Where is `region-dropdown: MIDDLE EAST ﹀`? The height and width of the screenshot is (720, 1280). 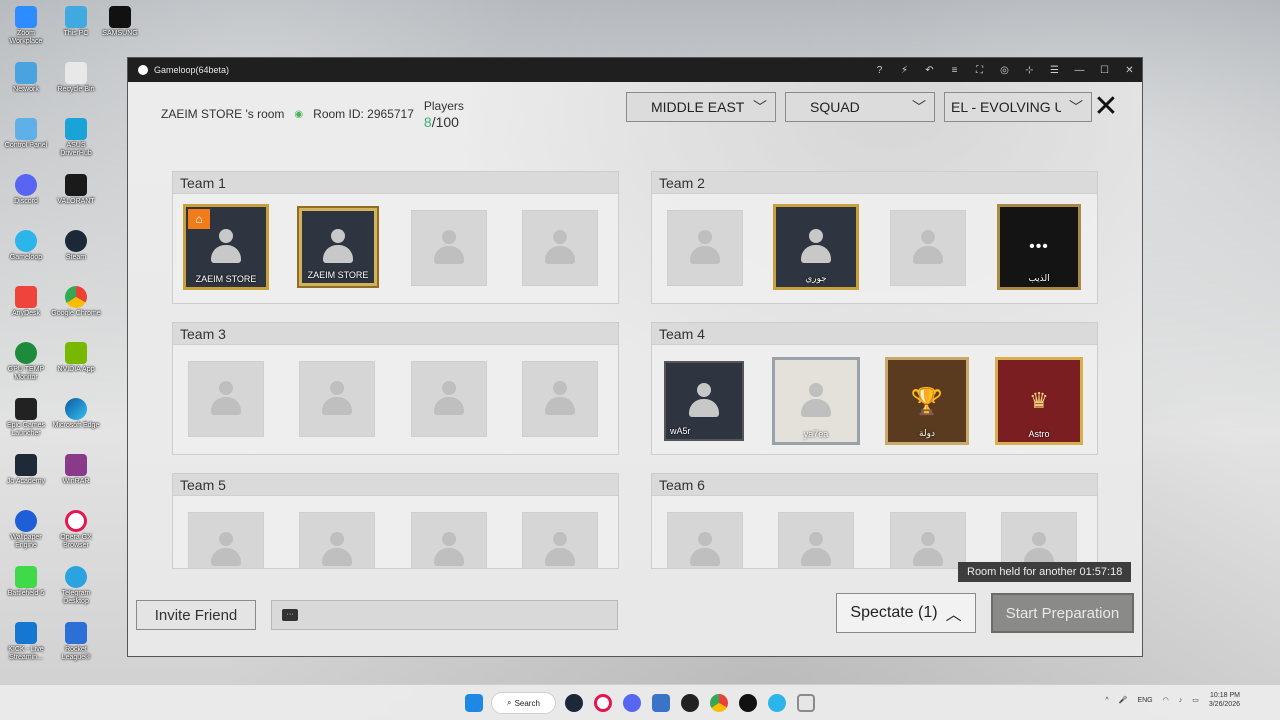
region-dropdown: MIDDLE EAST ﹀ is located at coordinates (701, 107).